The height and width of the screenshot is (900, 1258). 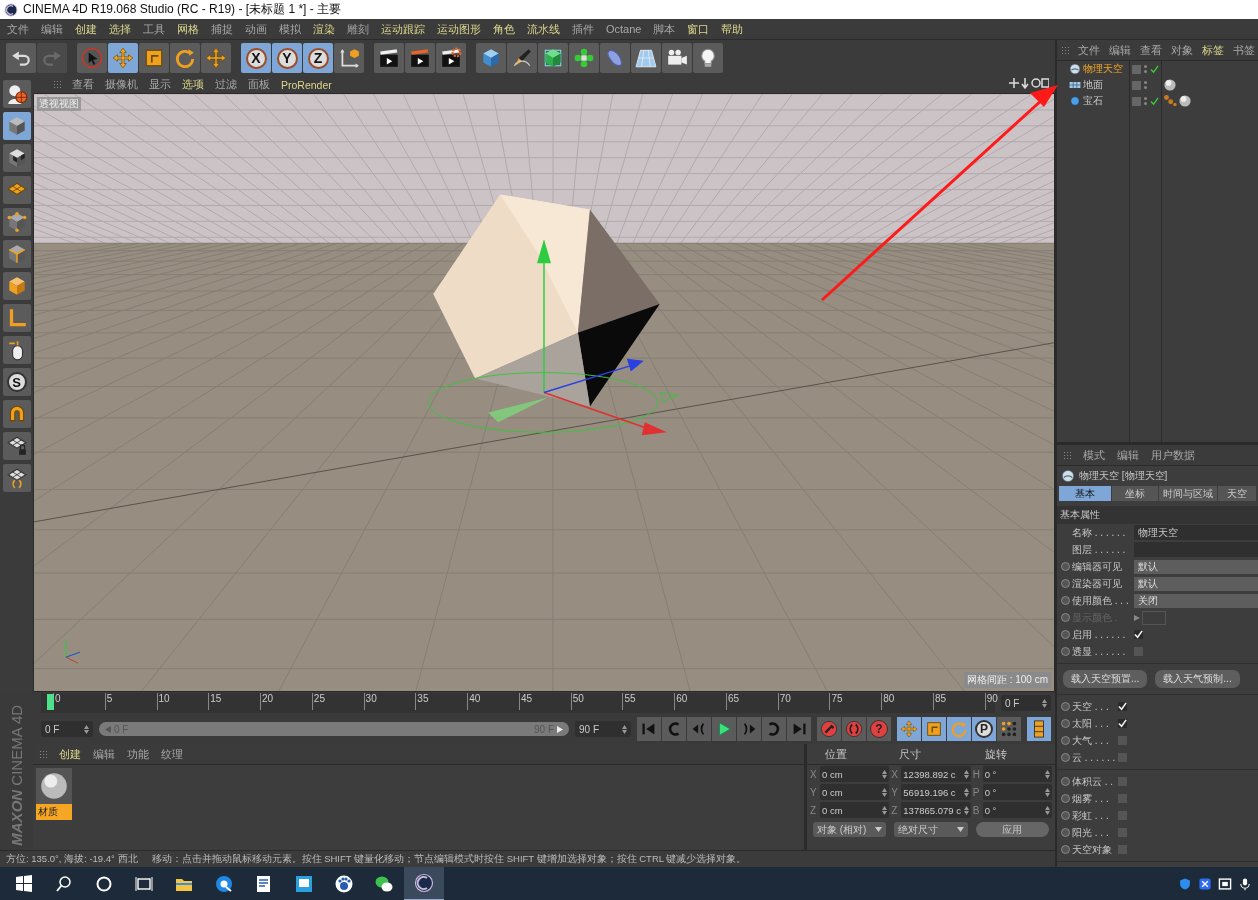 What do you see at coordinates (1213, 50) in the screenshot?
I see `menu-item: 标签` at bounding box center [1213, 50].